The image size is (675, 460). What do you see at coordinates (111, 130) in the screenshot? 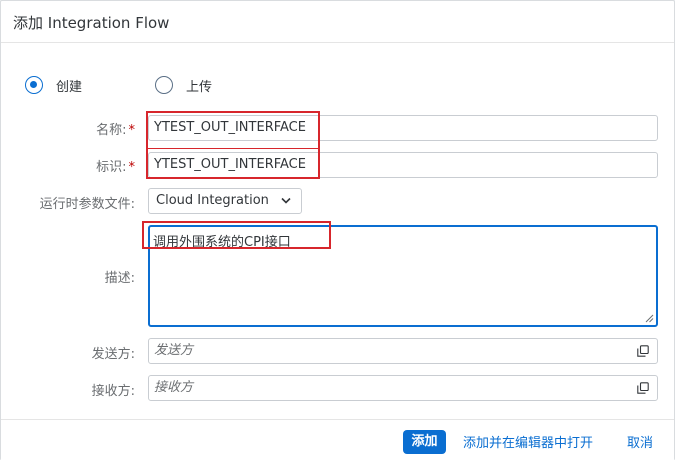
I see `name-label-text: 名称:` at bounding box center [111, 130].